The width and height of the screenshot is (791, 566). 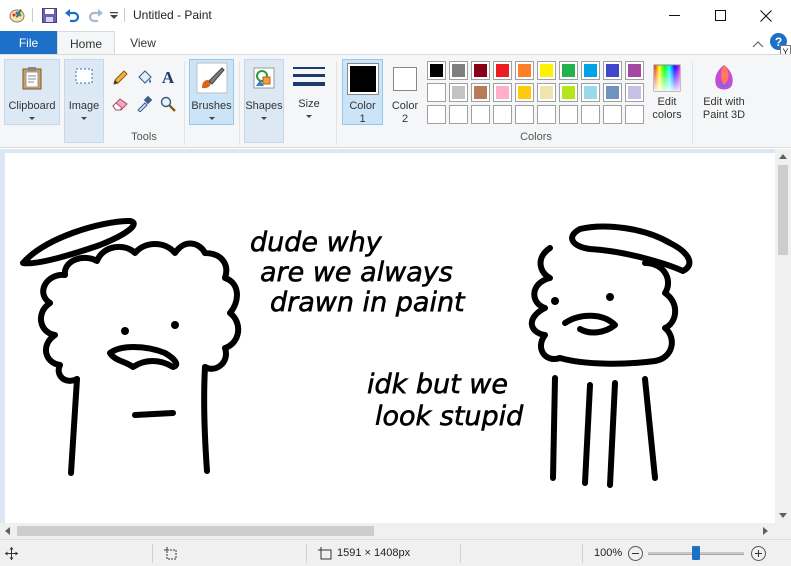 What do you see at coordinates (724, 92) in the screenshot?
I see `edit-with-paint3d-button: Edit with Paint 3D` at bounding box center [724, 92].